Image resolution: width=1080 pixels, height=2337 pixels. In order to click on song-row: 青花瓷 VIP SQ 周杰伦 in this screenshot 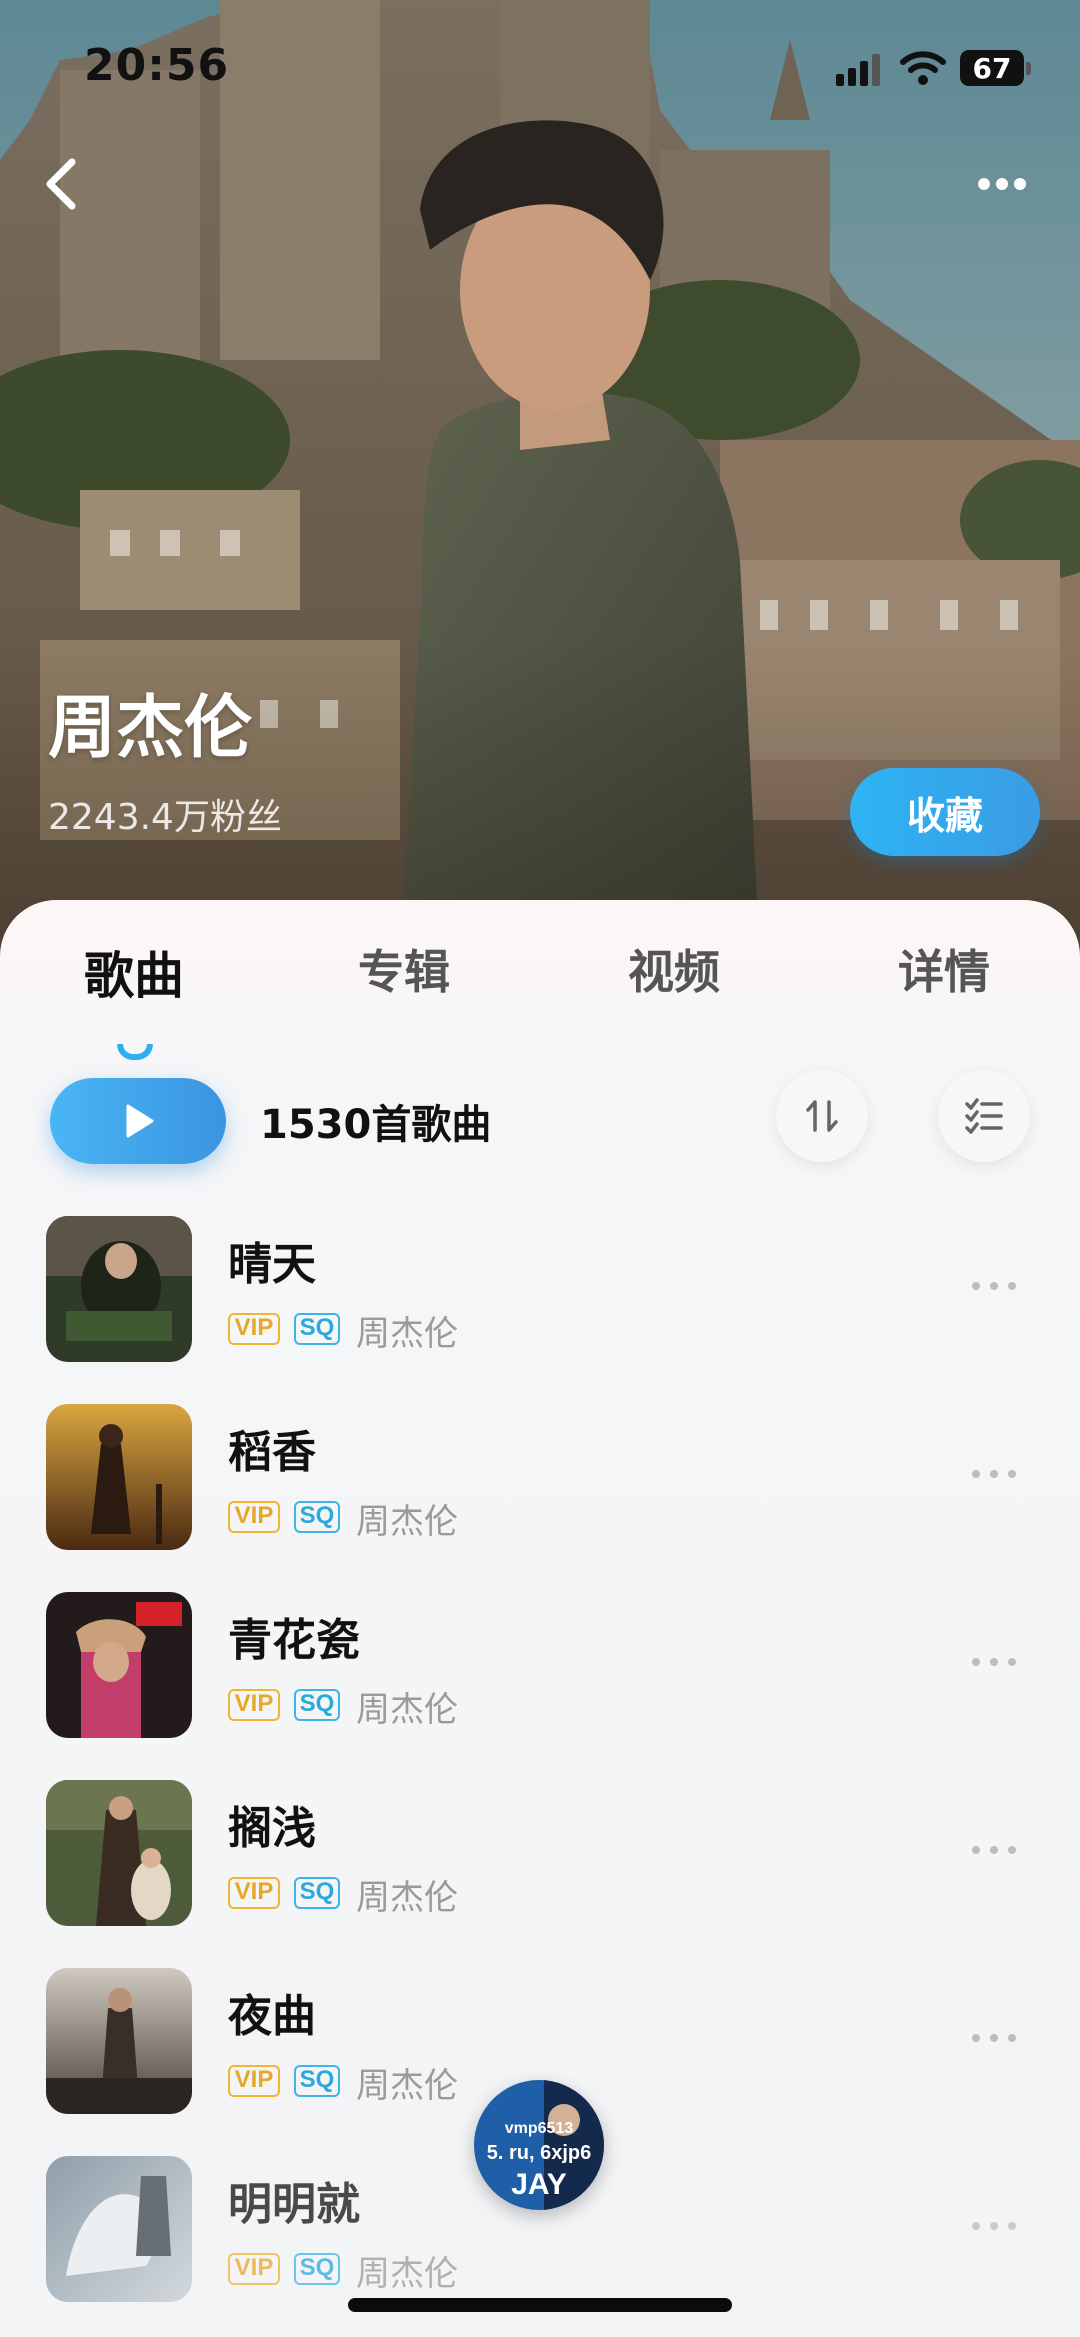, I will do `click(540, 1686)`.